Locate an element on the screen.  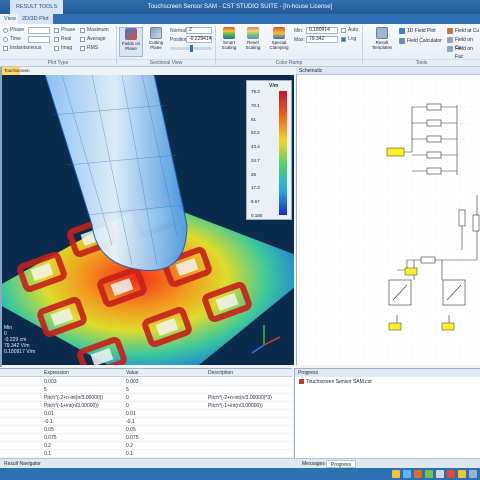
field-plot-1d-button: 1D Field Plot is located at coordinates (417, 31).